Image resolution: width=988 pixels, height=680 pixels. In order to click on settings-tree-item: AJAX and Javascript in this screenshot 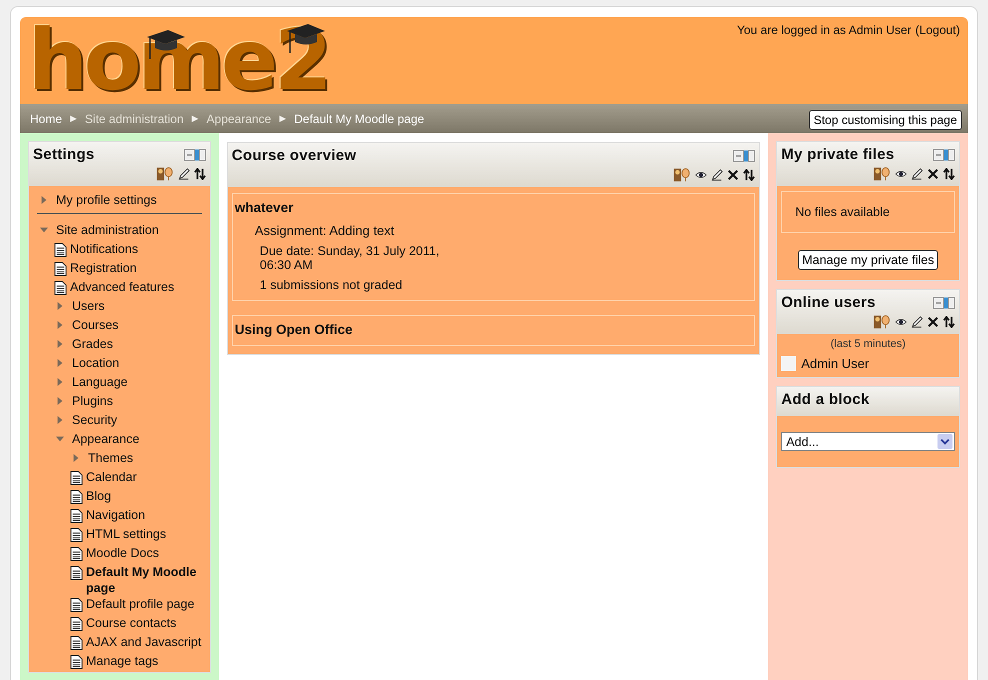, I will do `click(144, 642)`.